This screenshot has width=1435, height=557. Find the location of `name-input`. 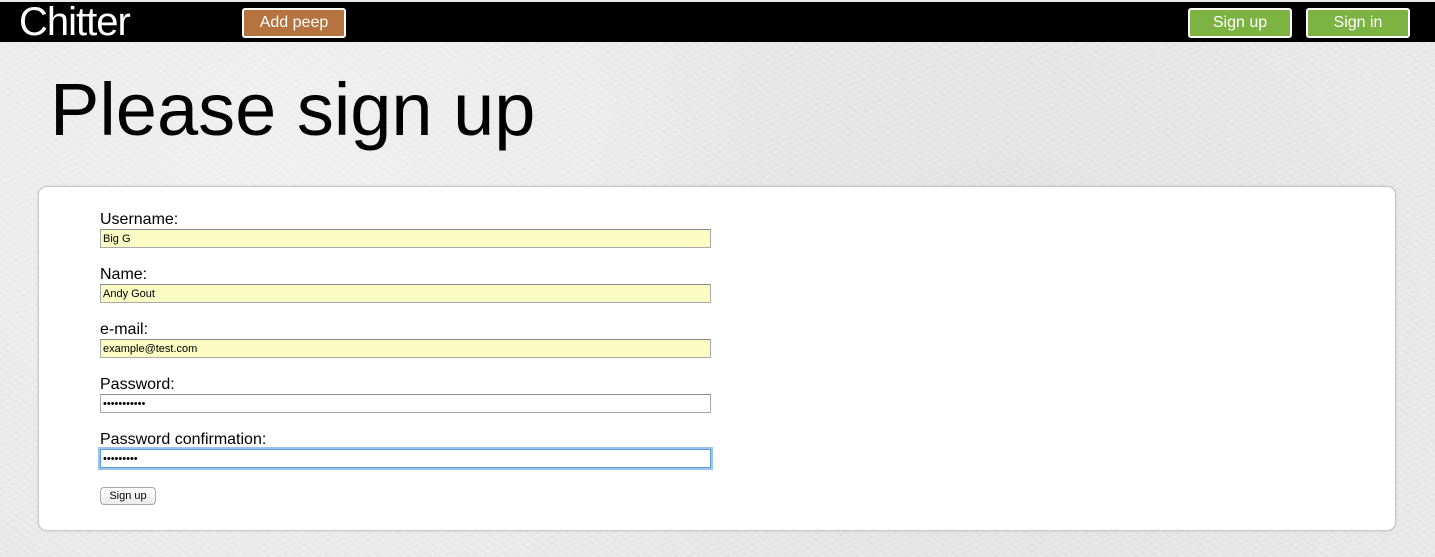

name-input is located at coordinates (405, 293).